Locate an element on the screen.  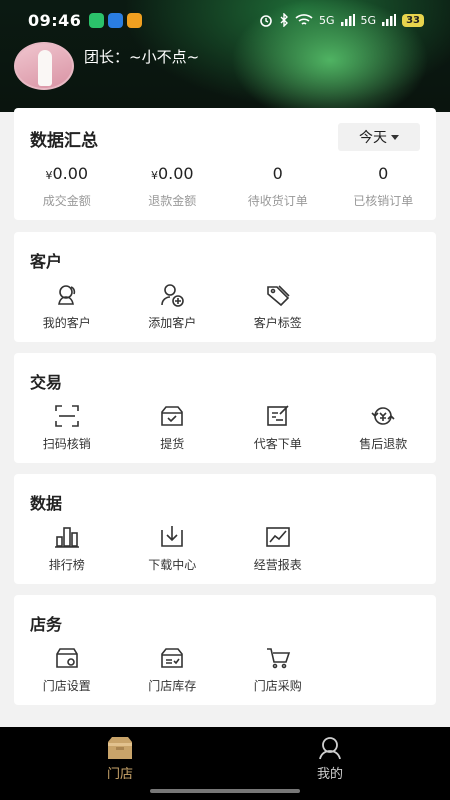
status-time: 09:46 is located at coordinates (55, 20).